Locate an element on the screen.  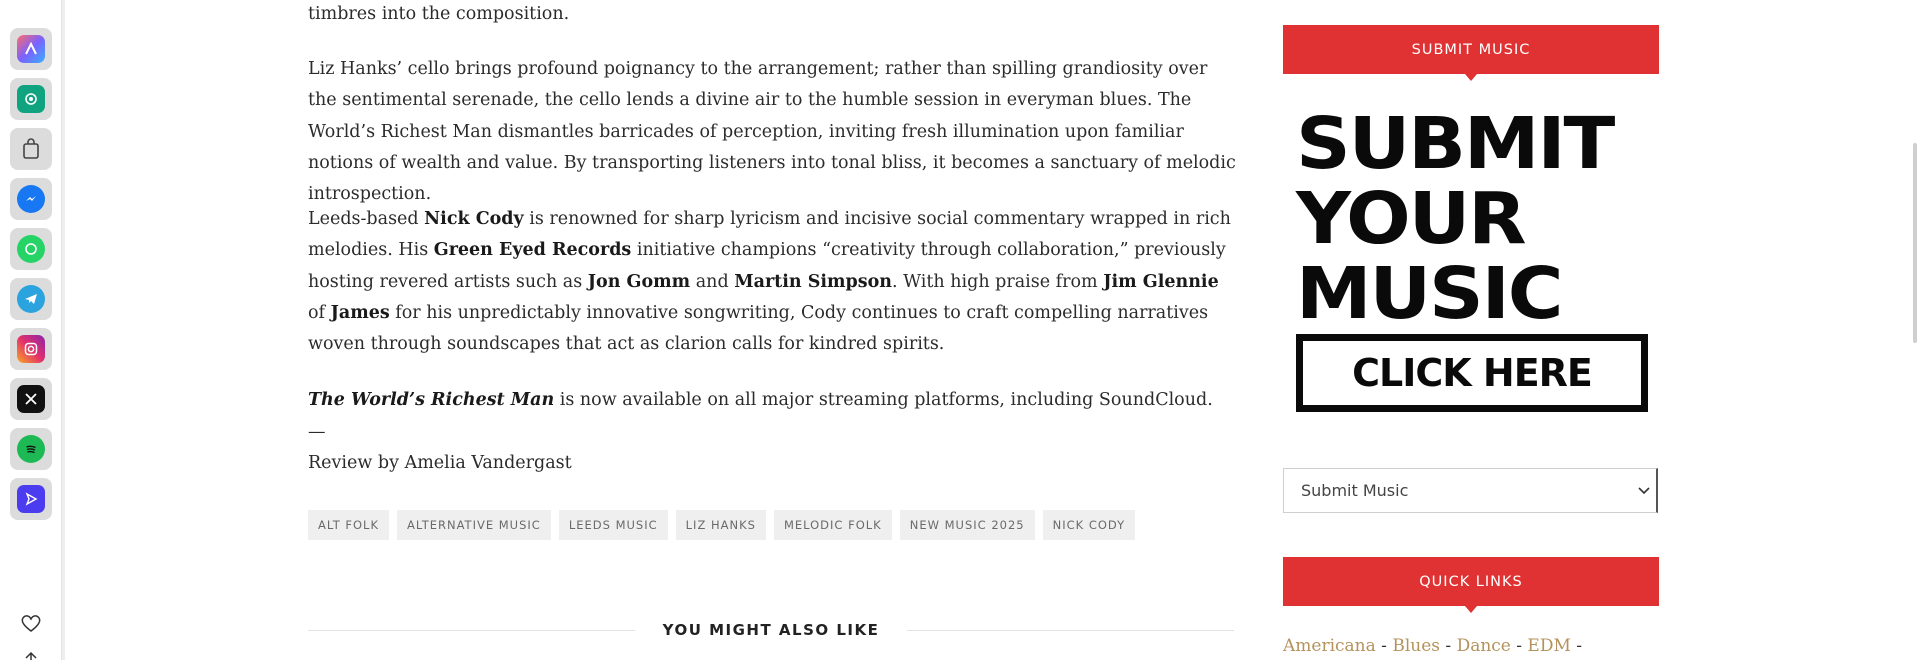
artist-name: Nick Cody is located at coordinates (474, 219).